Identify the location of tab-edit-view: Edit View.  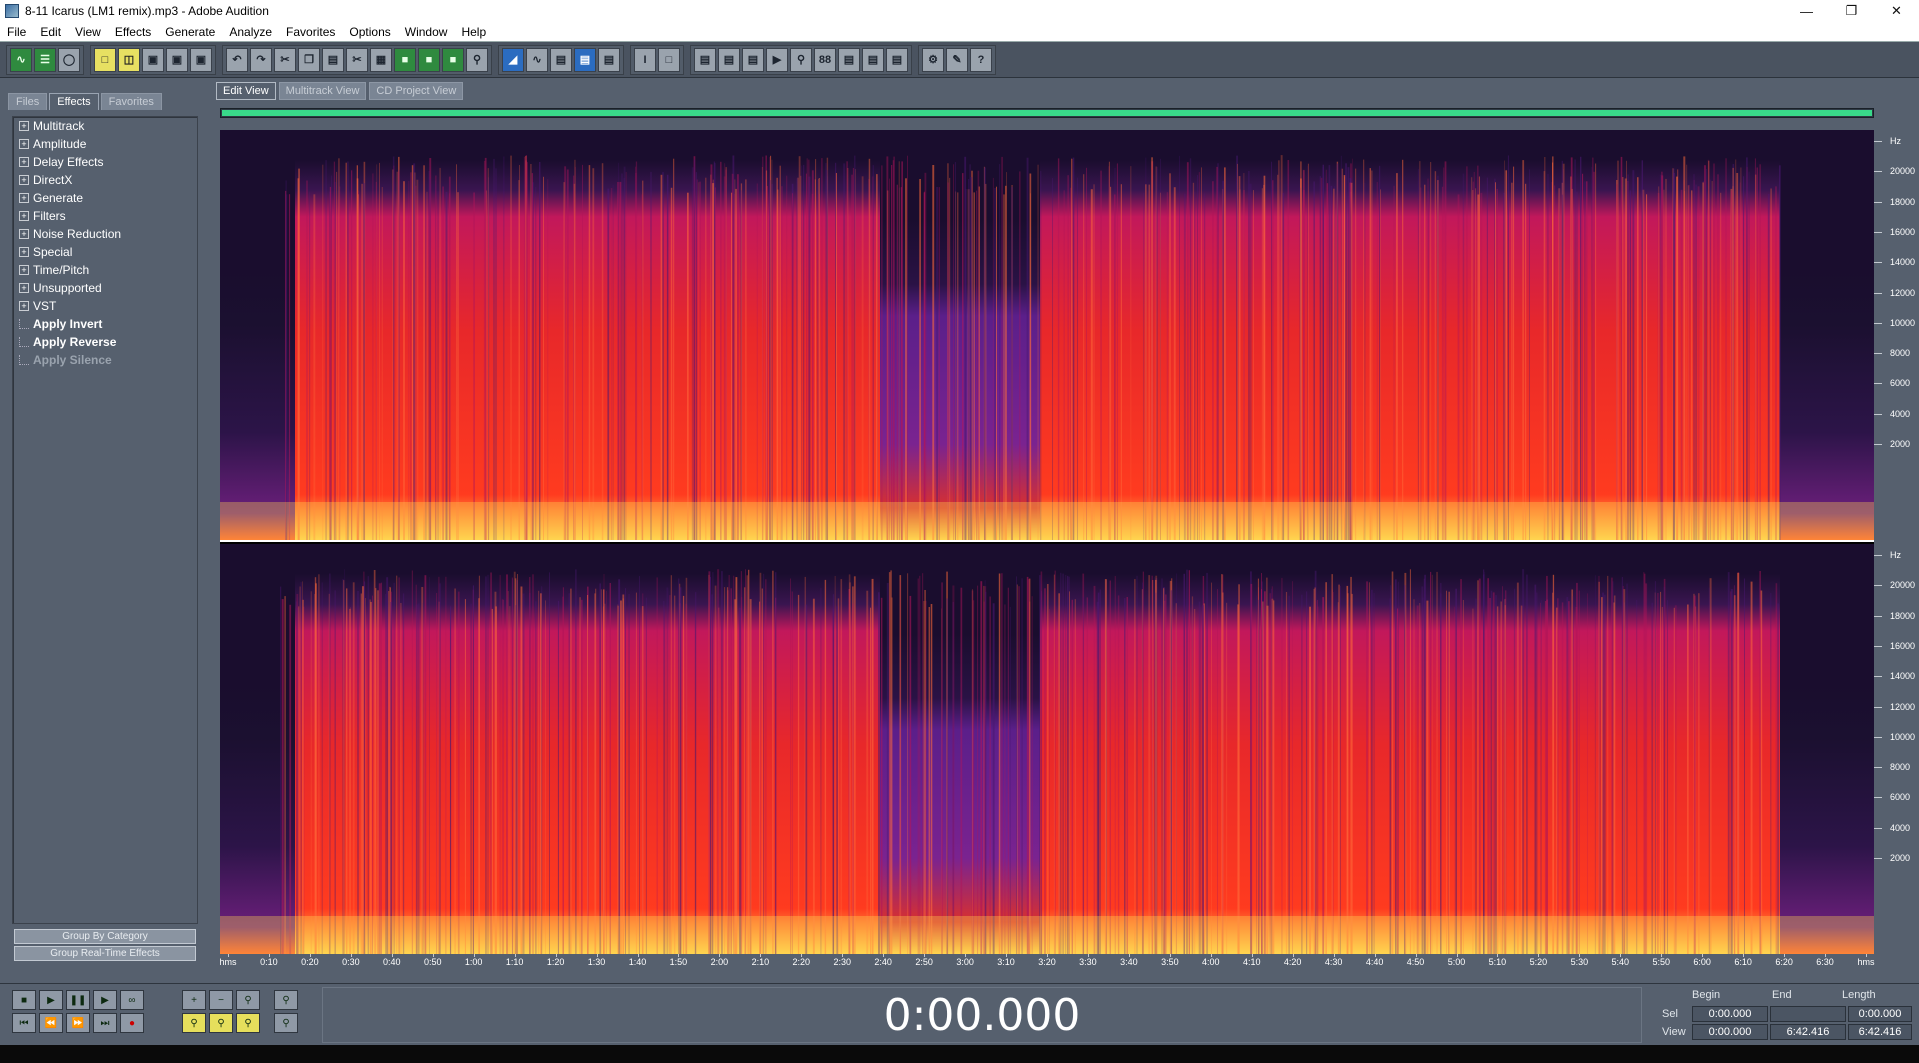
(246, 91).